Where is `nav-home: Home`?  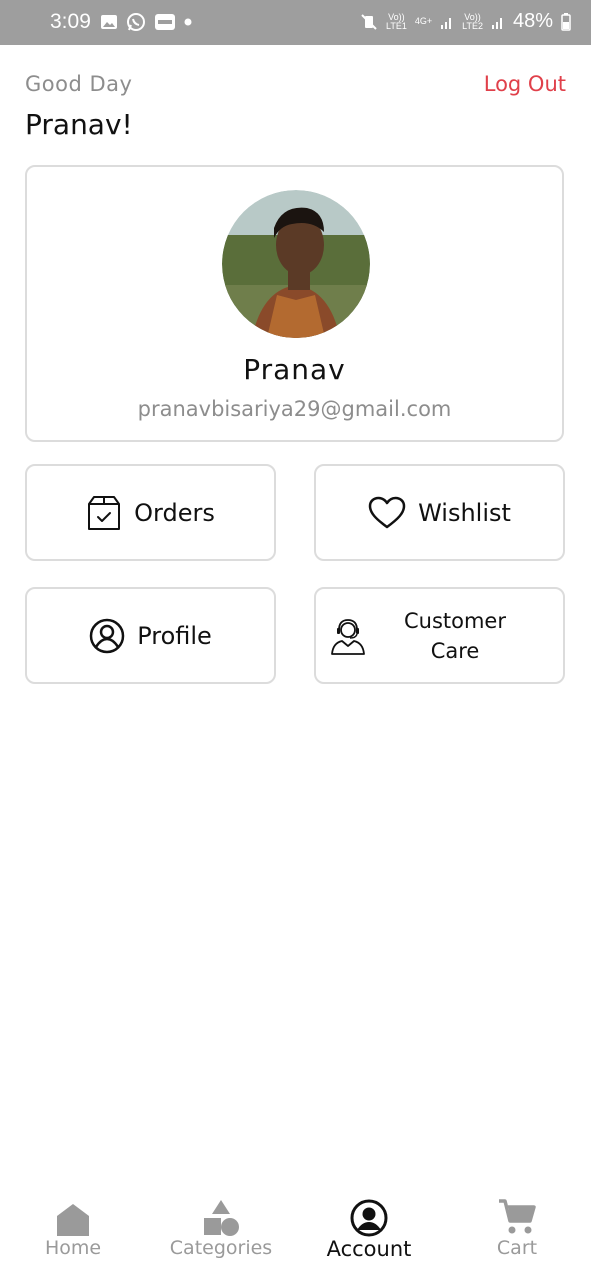
nav-home: Home is located at coordinates (73, 1237).